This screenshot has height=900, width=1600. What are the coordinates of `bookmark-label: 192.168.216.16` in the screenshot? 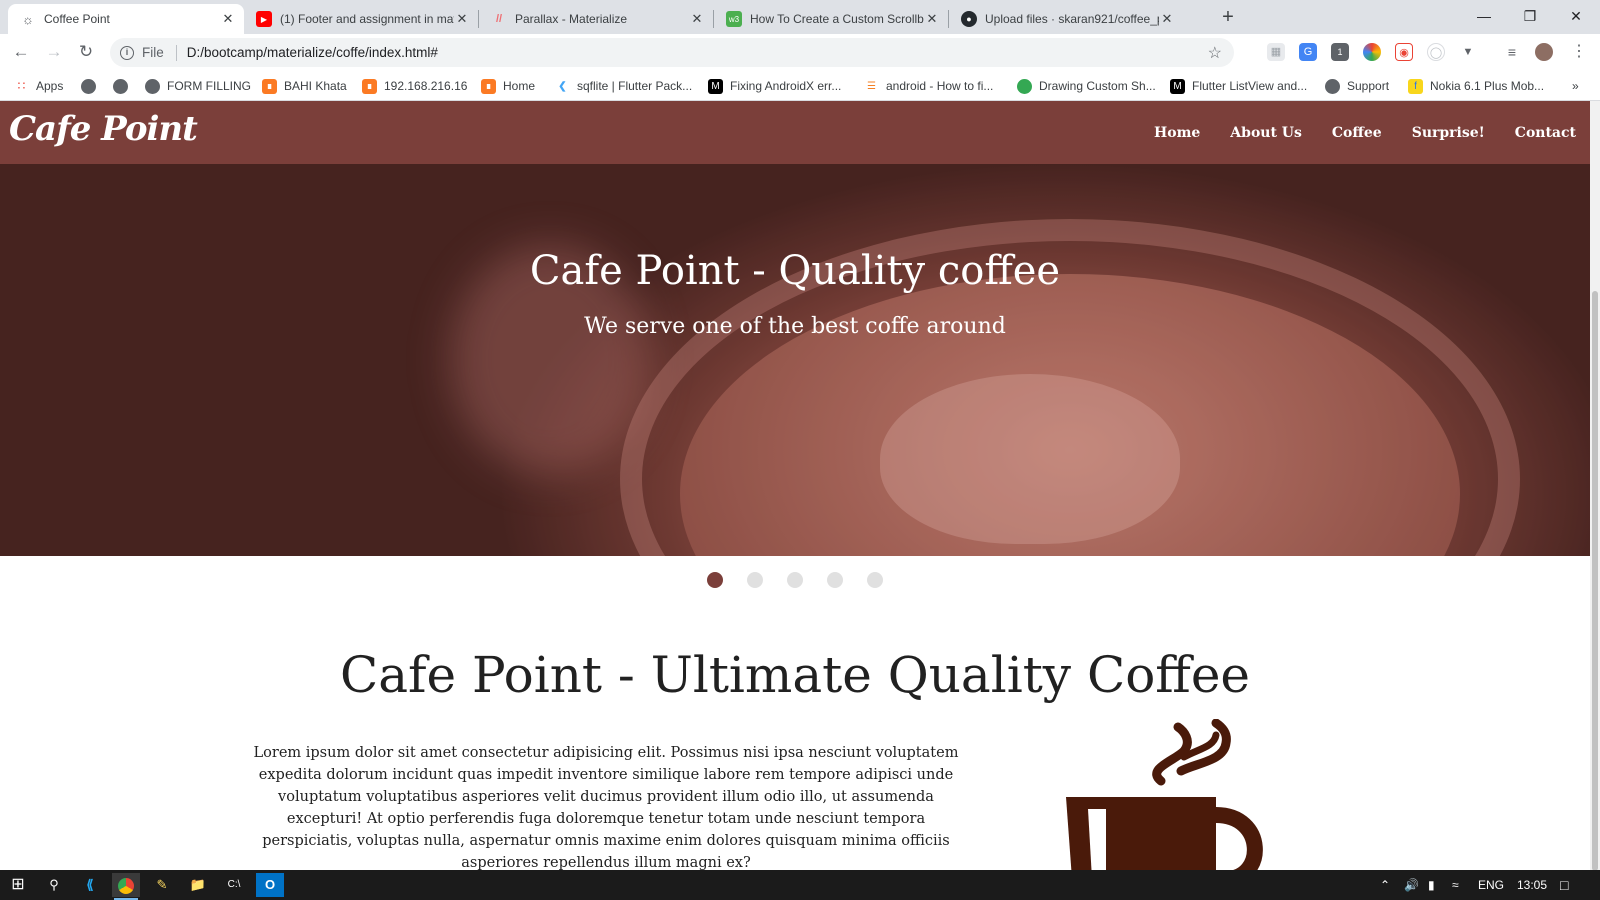 It's located at (426, 86).